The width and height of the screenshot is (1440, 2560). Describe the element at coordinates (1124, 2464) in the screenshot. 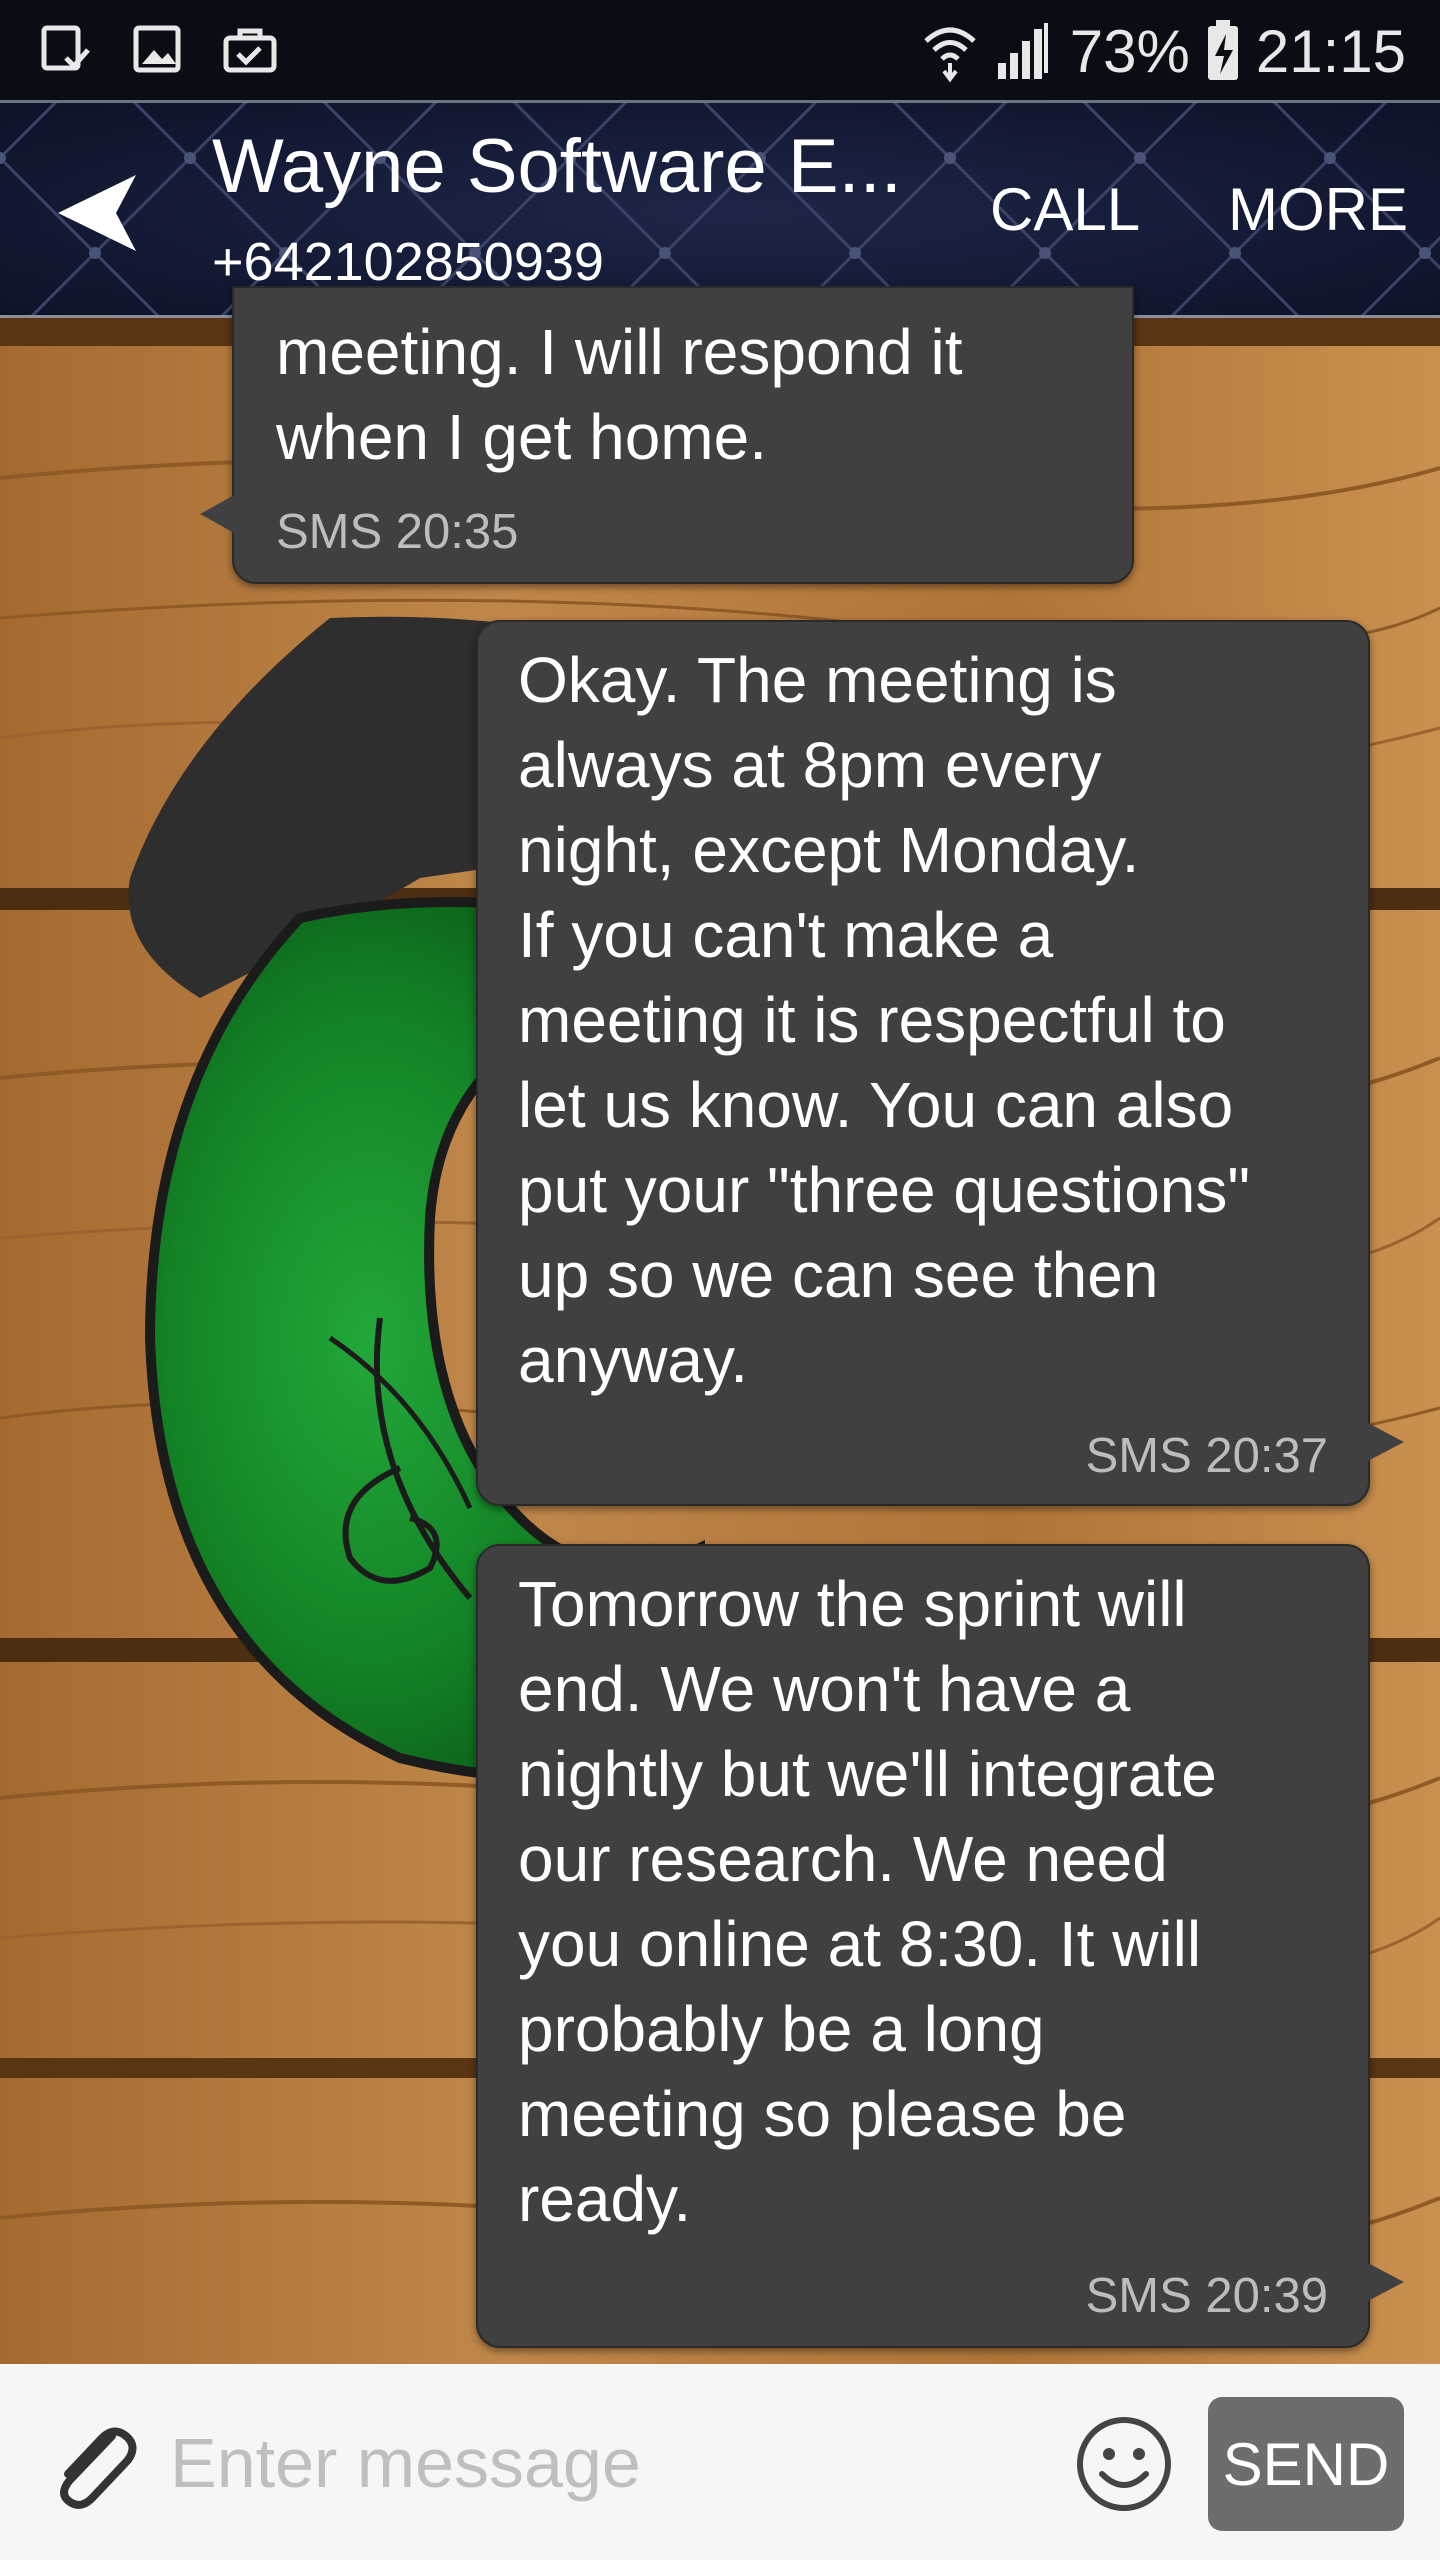

I see `smiley-icon` at that location.